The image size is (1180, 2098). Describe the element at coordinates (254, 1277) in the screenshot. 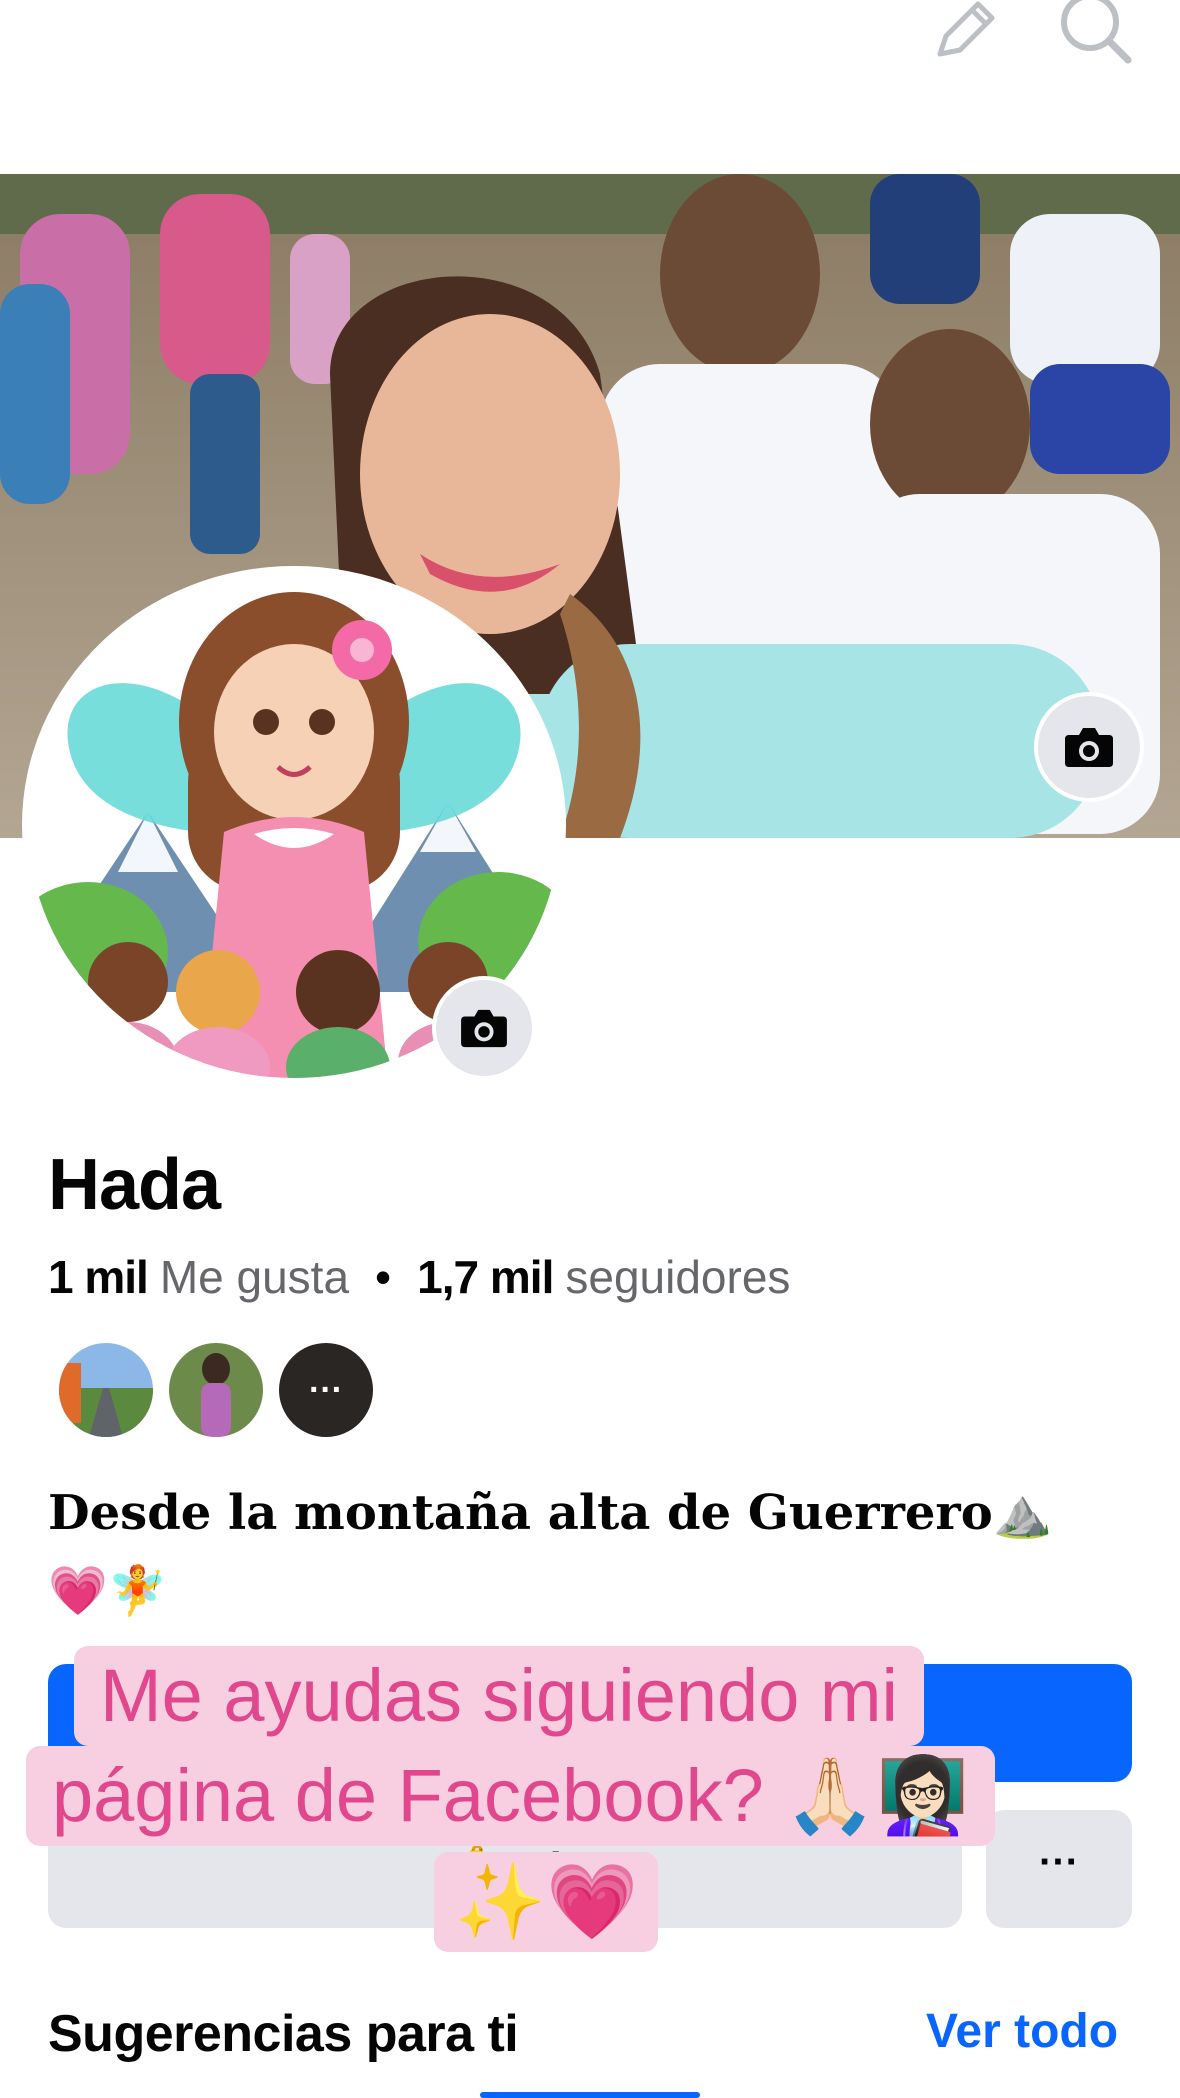

I see `likes-label: Me gusta` at that location.